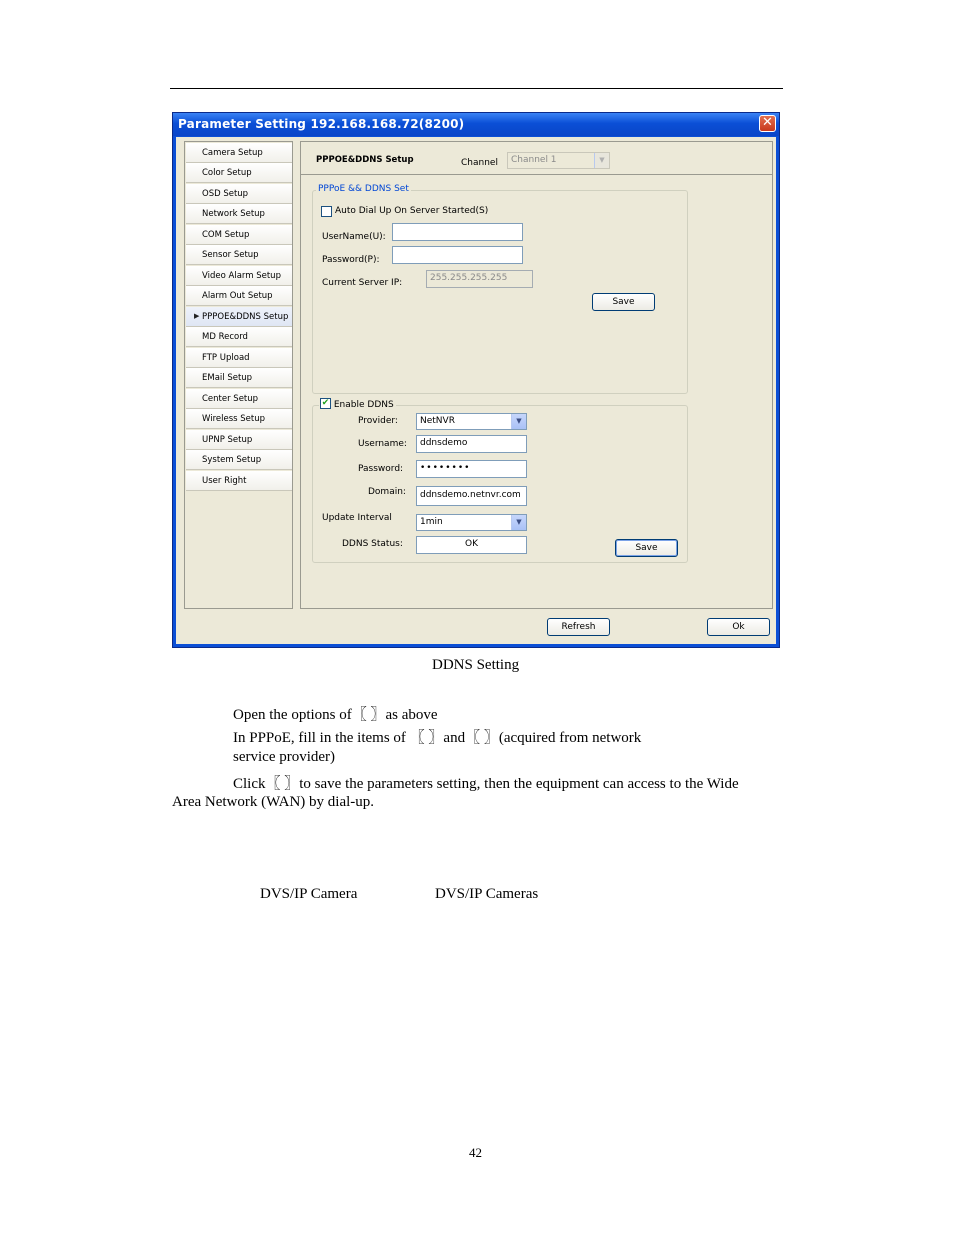 This screenshot has height=1235, width=954. What do you see at coordinates (326, 211) in the screenshot?
I see `auto-dial-checkbox` at bounding box center [326, 211].